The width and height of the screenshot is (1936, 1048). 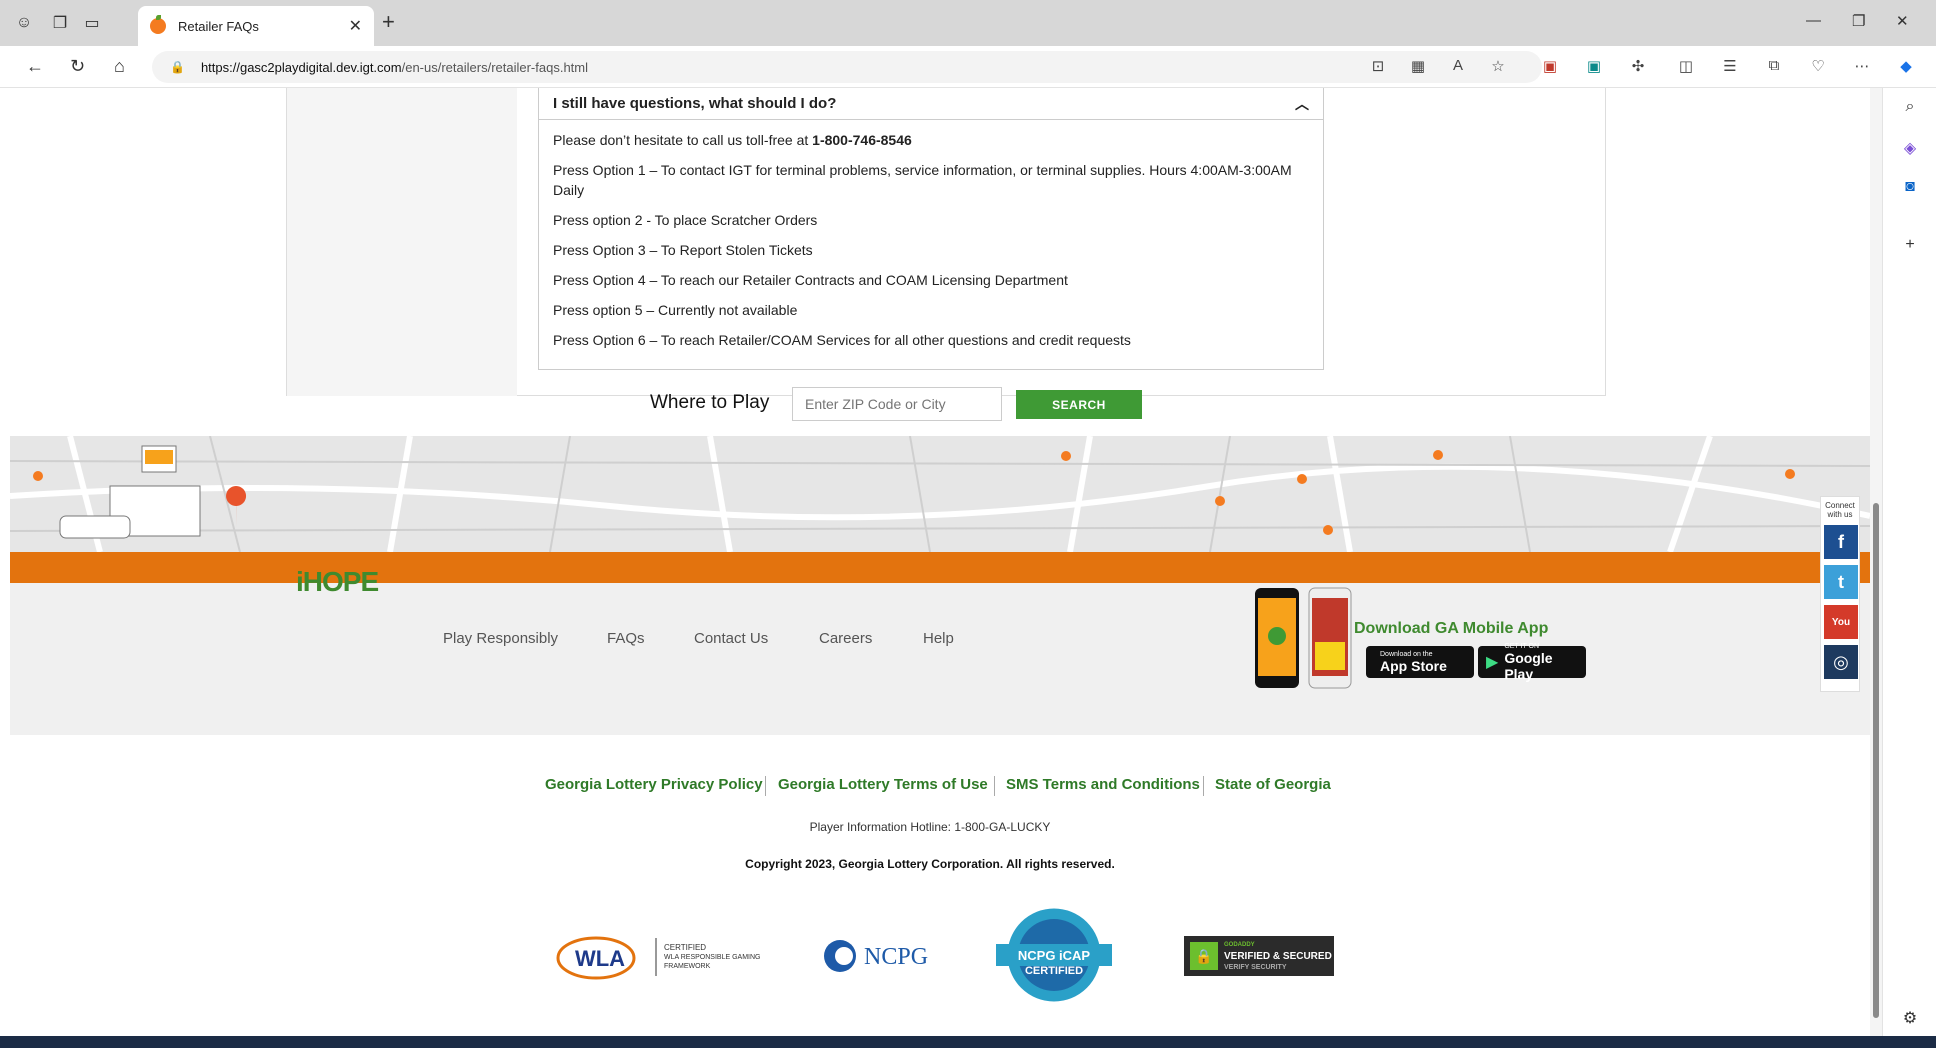 I want to click on georgia-peach-favicon-icon, so click(x=158, y=24).